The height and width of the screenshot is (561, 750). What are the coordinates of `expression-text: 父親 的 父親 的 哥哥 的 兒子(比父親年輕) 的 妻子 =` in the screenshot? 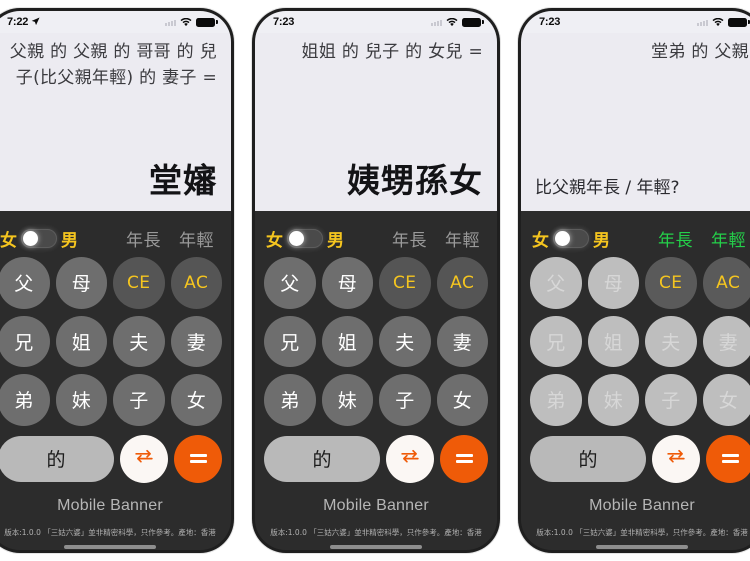 It's located at (113, 65).